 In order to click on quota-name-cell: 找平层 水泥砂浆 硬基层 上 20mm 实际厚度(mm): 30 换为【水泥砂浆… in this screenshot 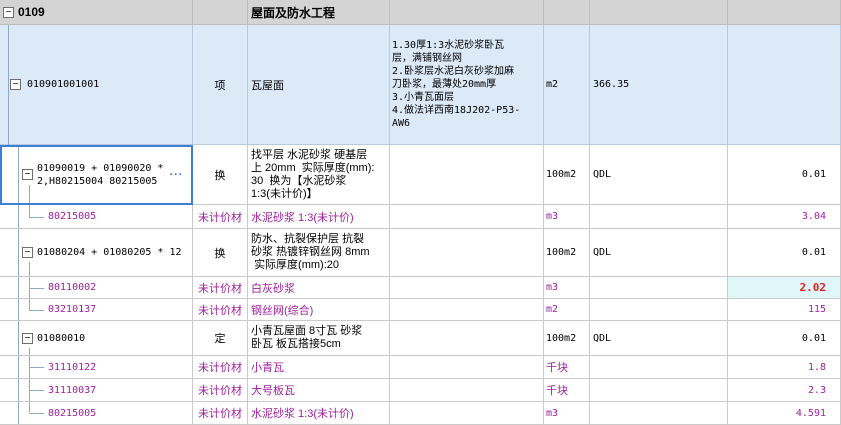, I will do `click(319, 175)`.